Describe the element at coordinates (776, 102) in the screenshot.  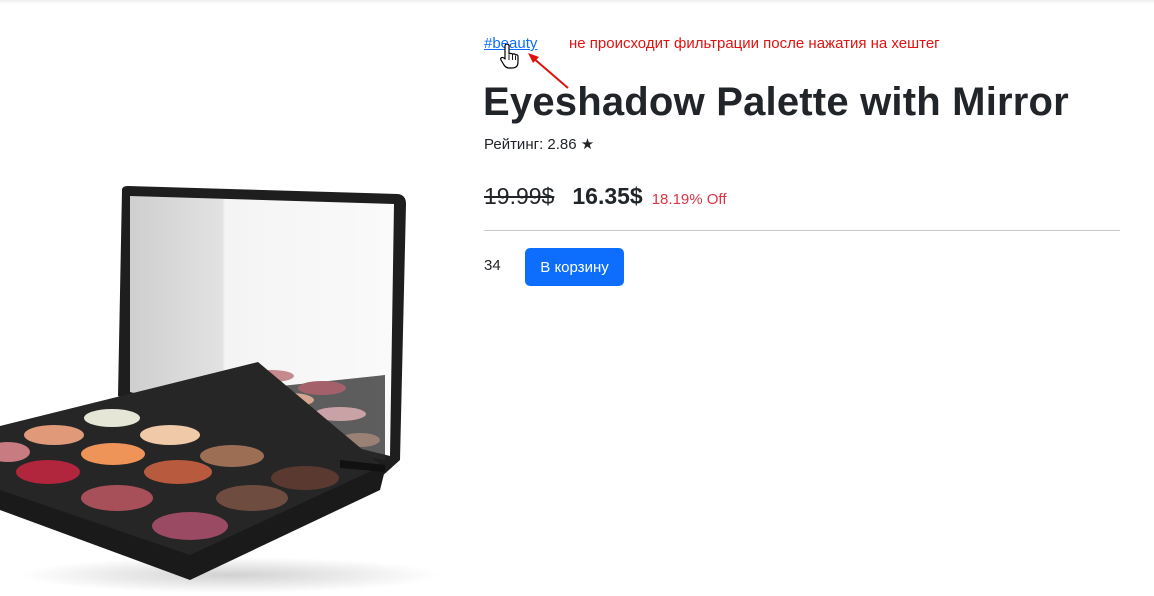
I see `product-title: Eyeshadow Palette with Mirror` at that location.